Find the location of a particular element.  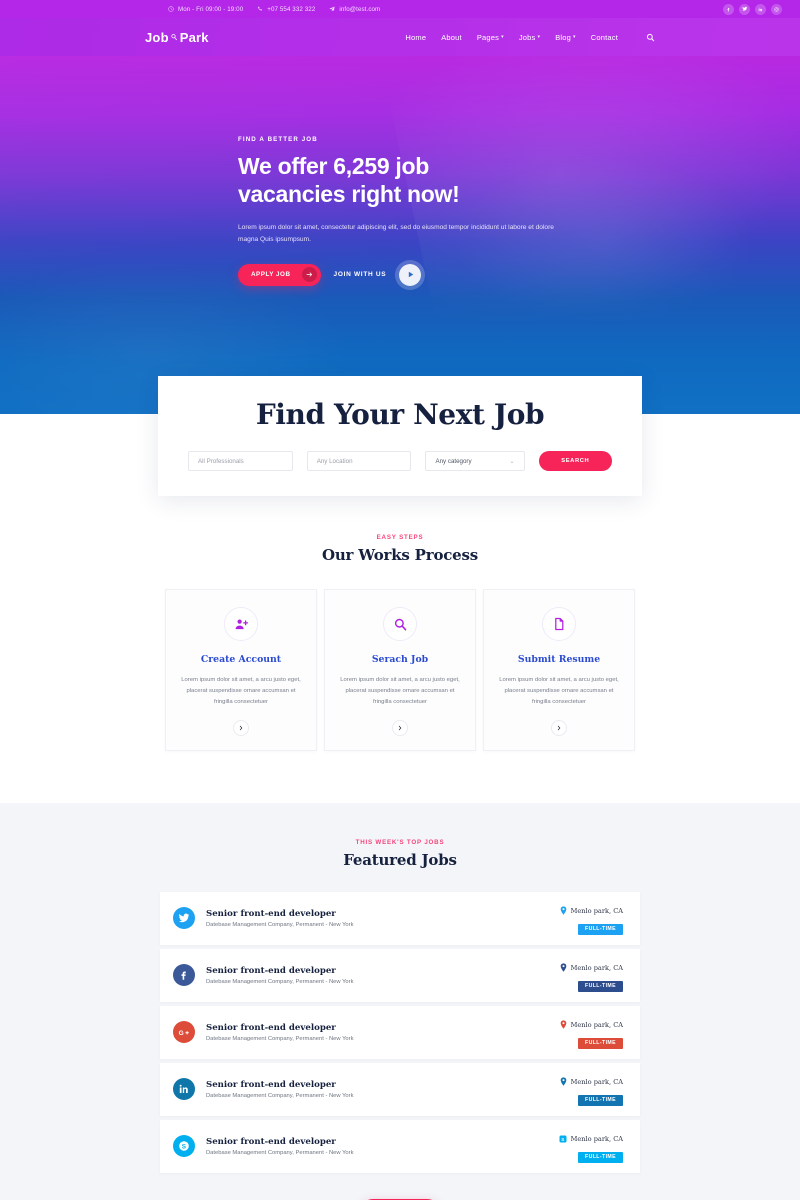

svg-text: G is located at coordinates (180, 1033).